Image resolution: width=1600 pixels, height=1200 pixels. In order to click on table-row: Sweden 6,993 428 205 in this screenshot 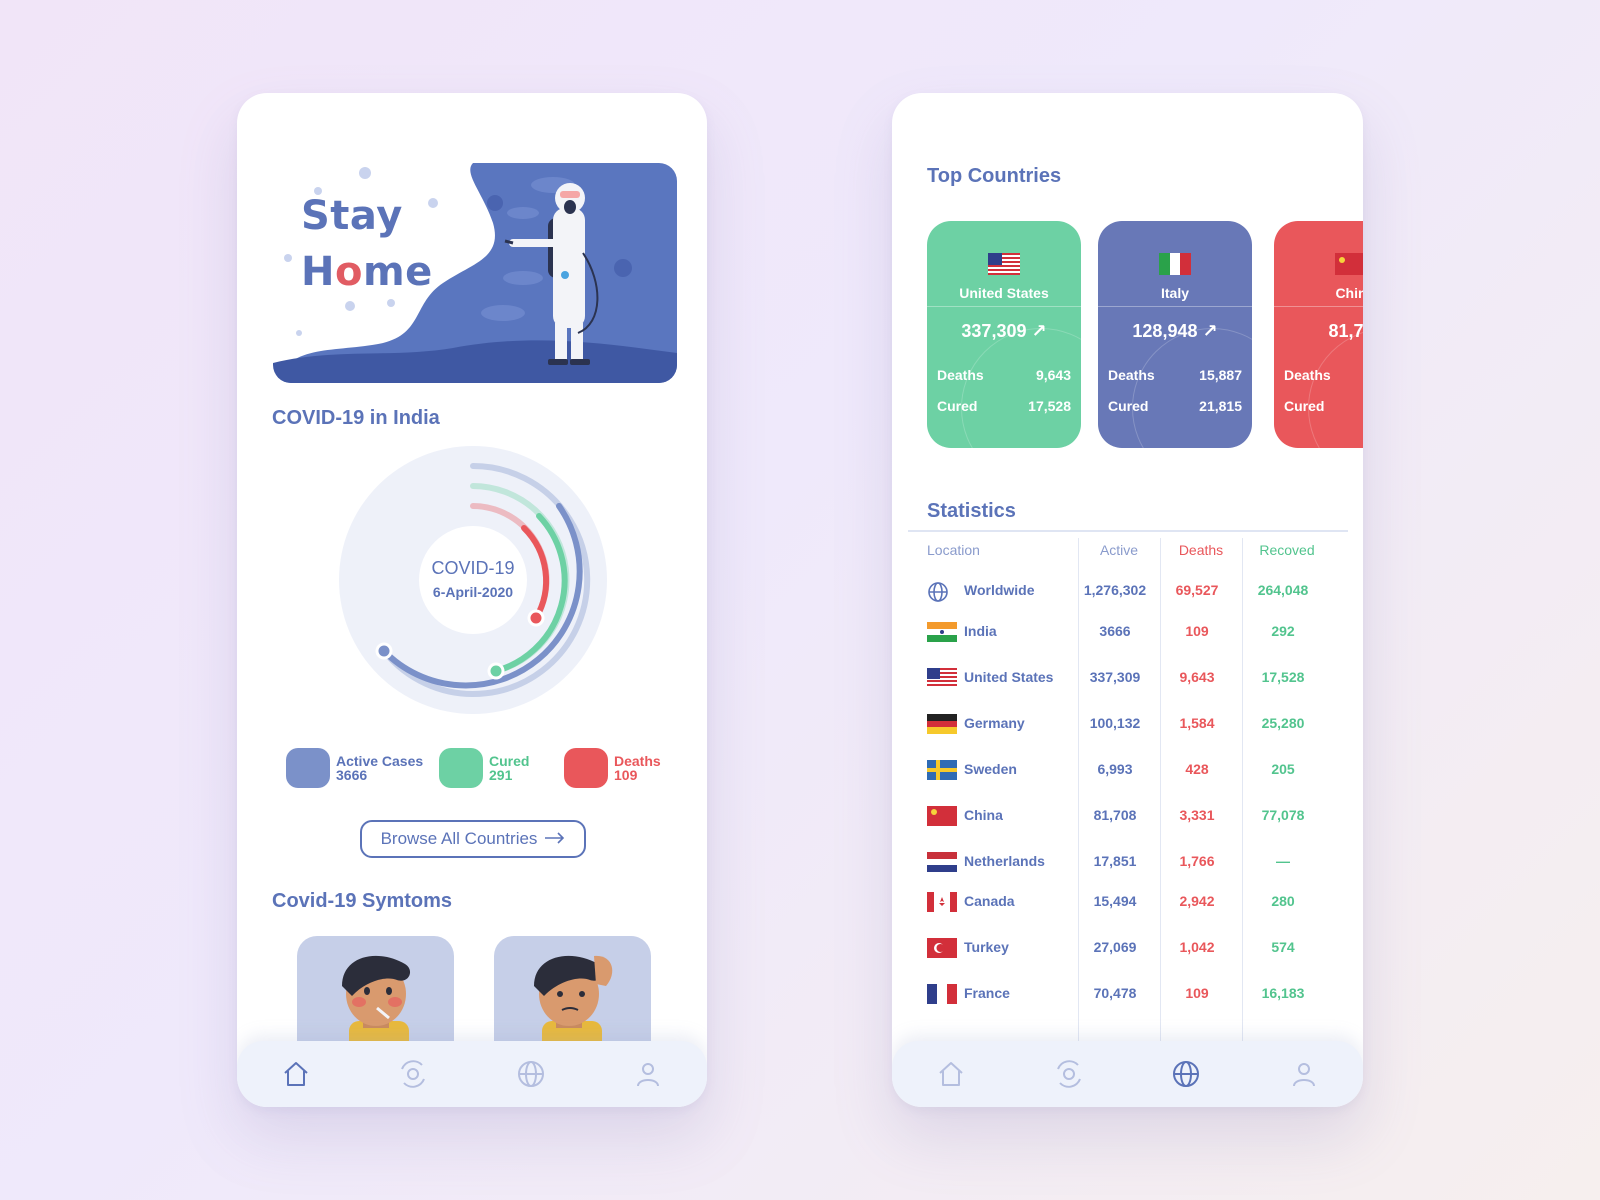, I will do `click(1127, 770)`.